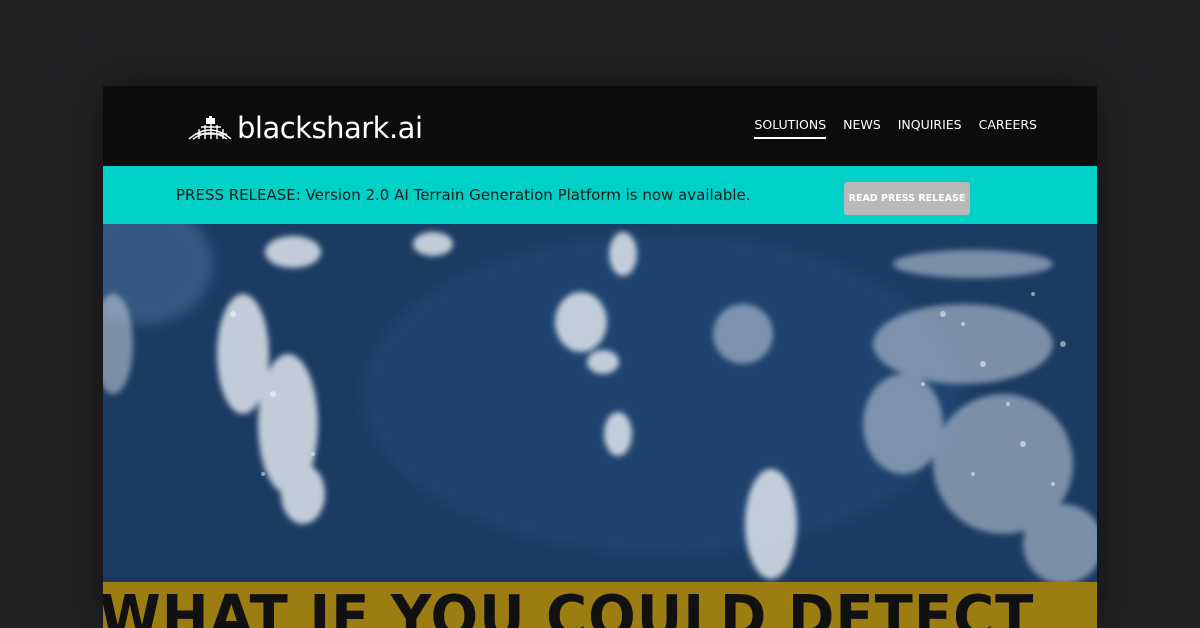  I want to click on nav-news: NEWS, so click(862, 127).